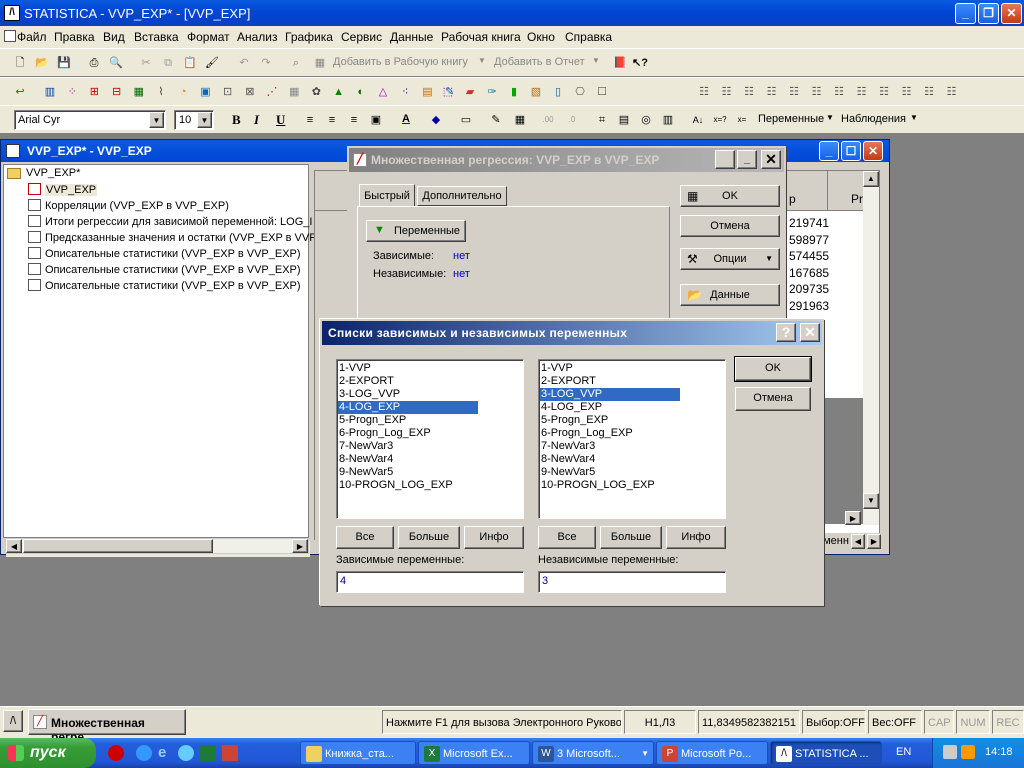  I want to click on add-workbook-button: Добавить в Рабочую книгу, so click(400, 62).